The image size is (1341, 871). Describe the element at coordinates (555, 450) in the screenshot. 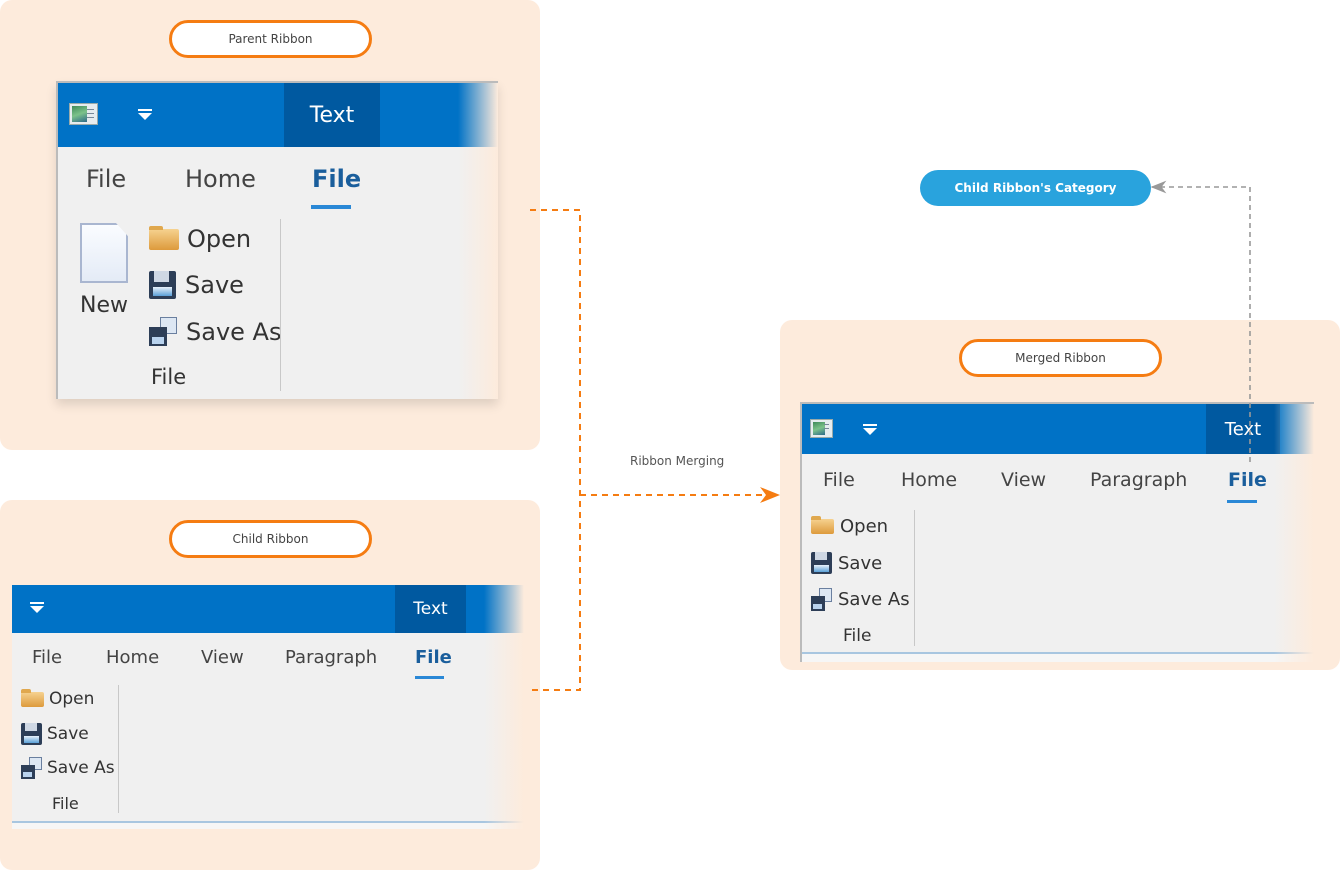

I see `merge-connector-parent` at that location.